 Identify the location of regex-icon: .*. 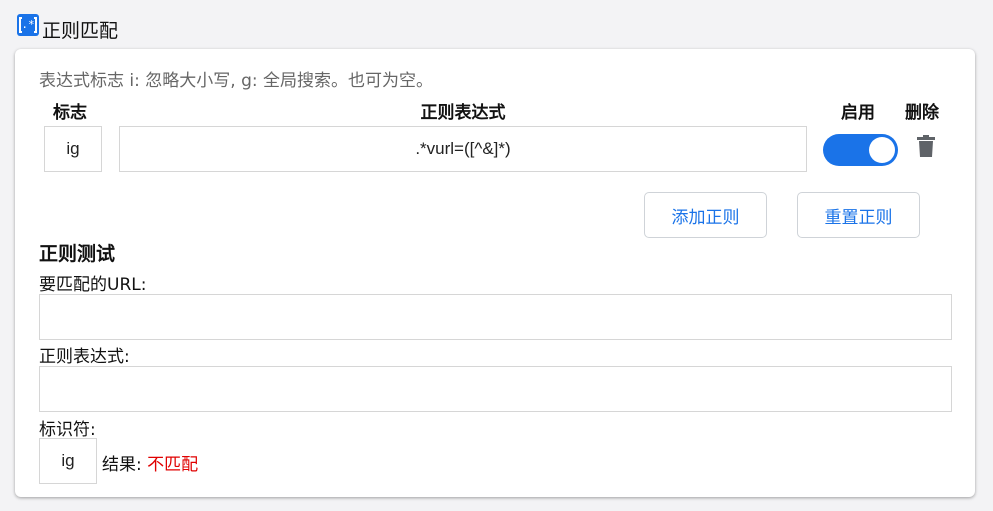
(28, 25).